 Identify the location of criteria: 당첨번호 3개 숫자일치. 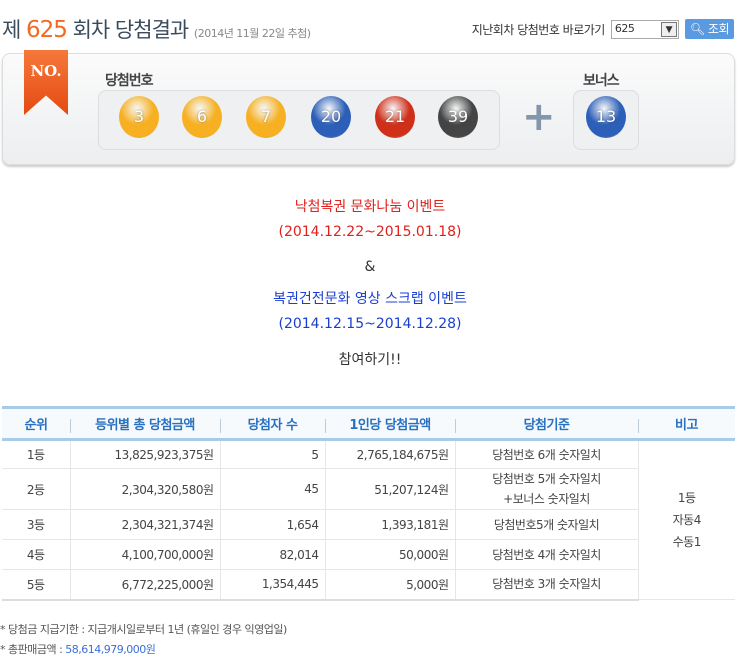
(546, 585).